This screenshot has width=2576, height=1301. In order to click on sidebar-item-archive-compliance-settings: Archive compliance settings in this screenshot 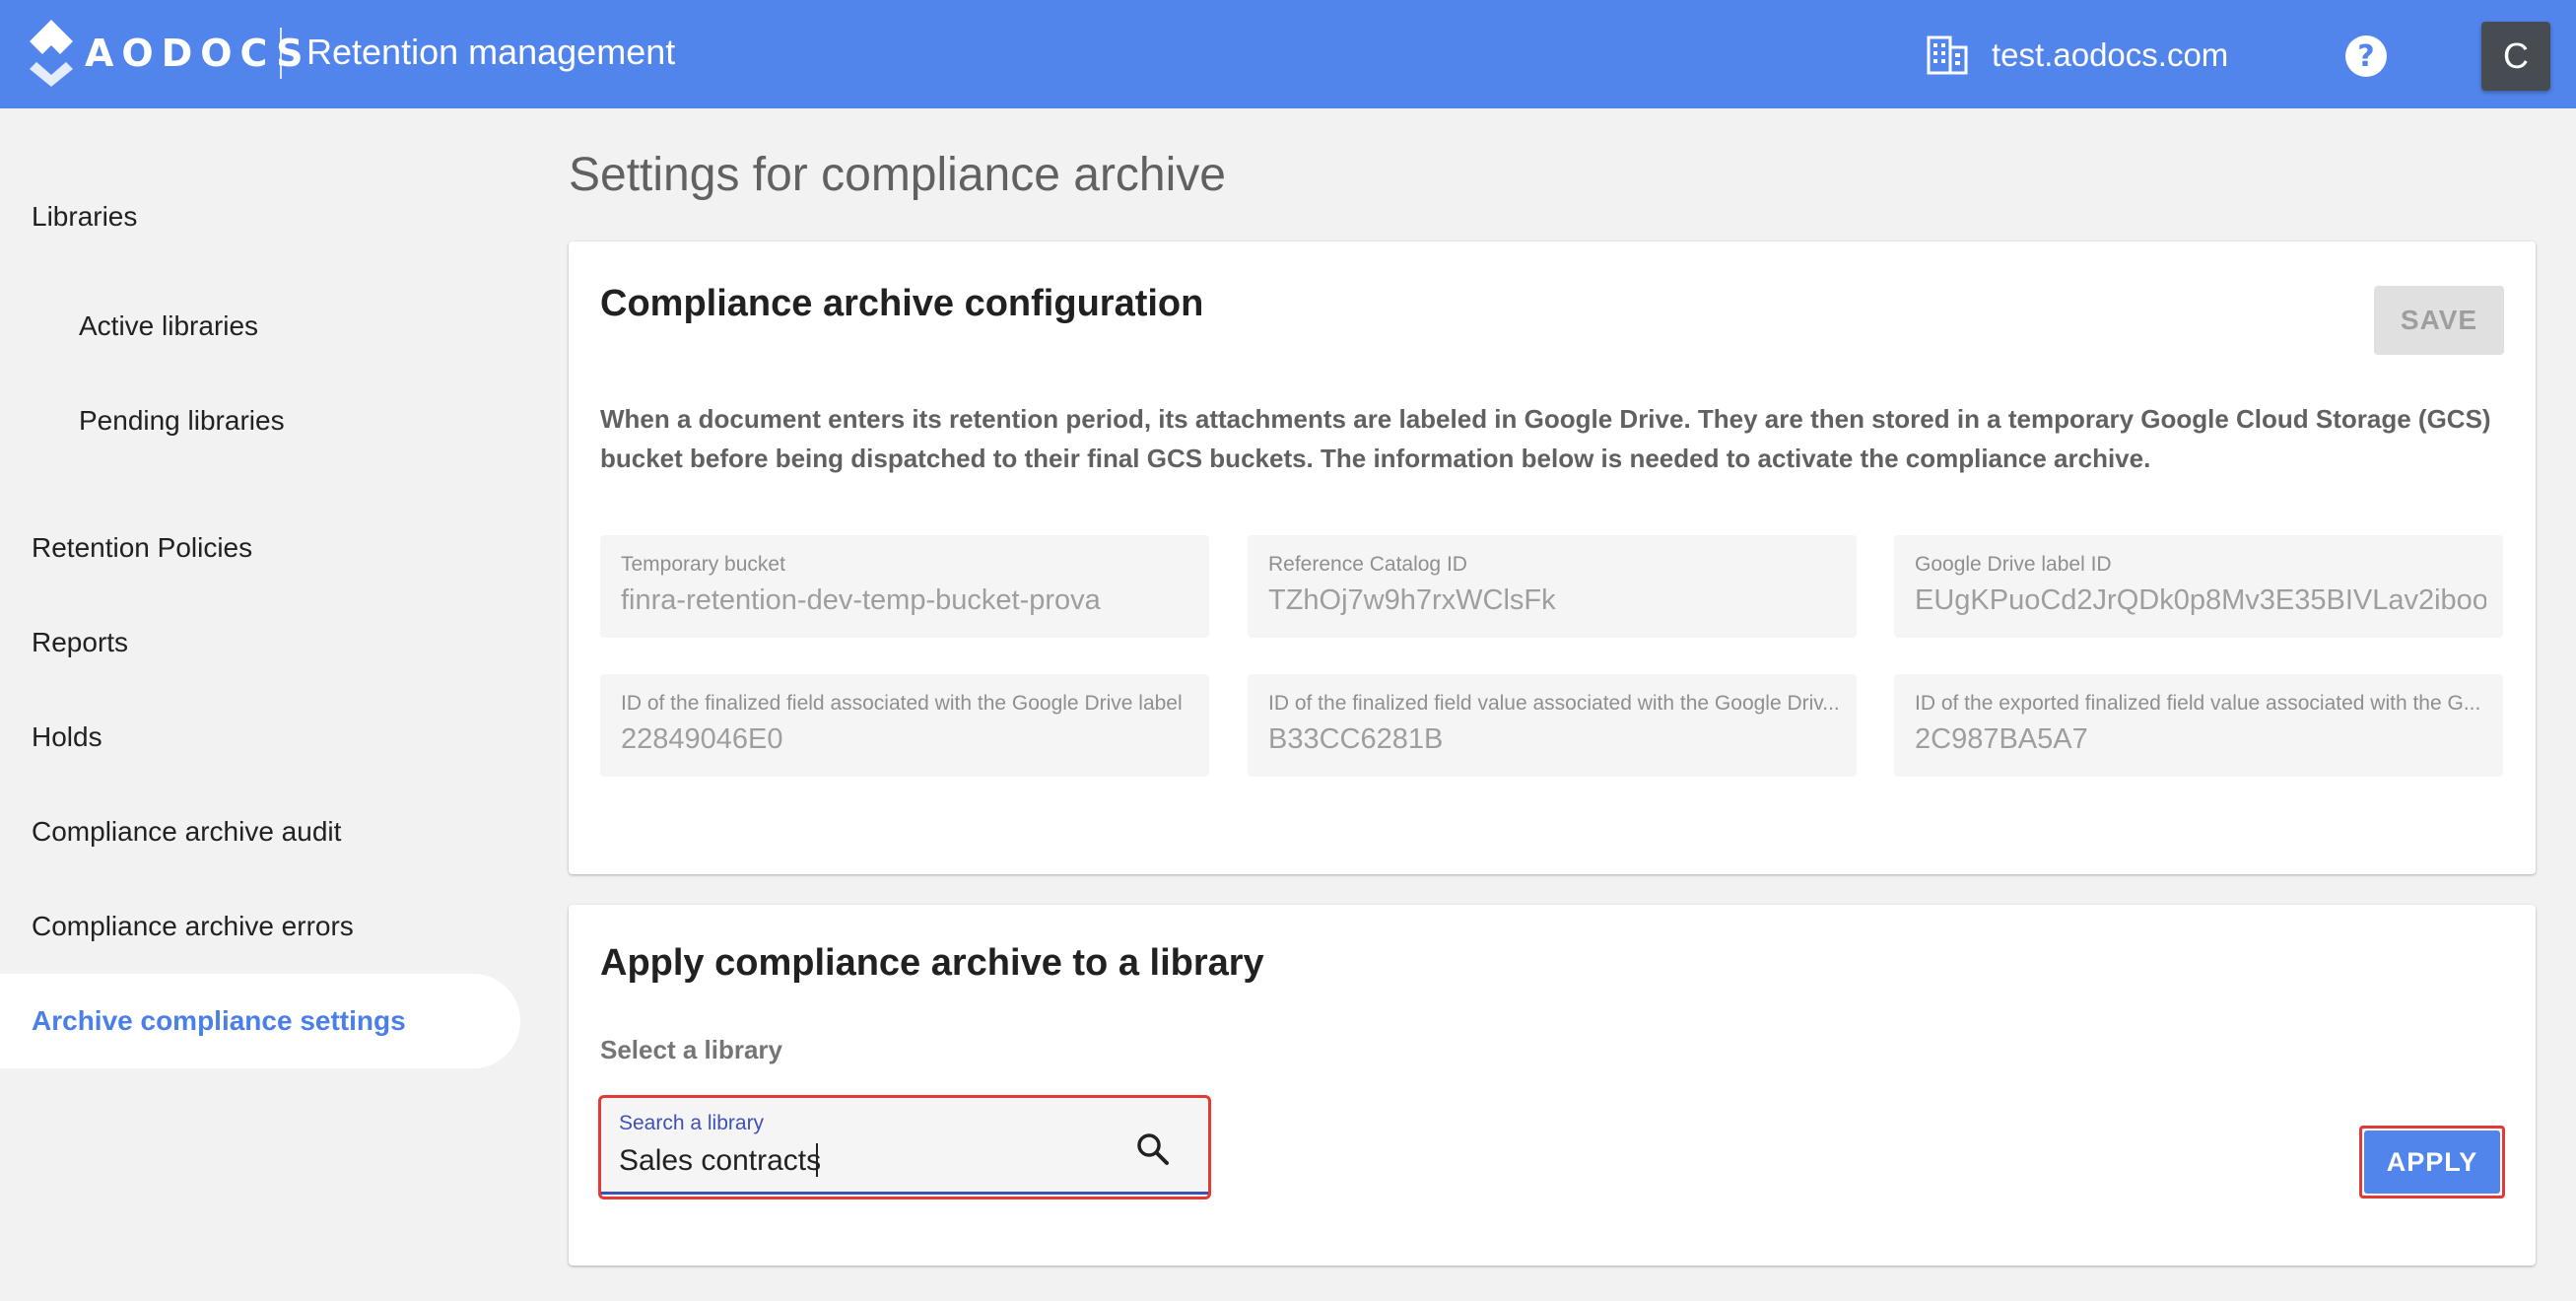, I will do `click(219, 1021)`.